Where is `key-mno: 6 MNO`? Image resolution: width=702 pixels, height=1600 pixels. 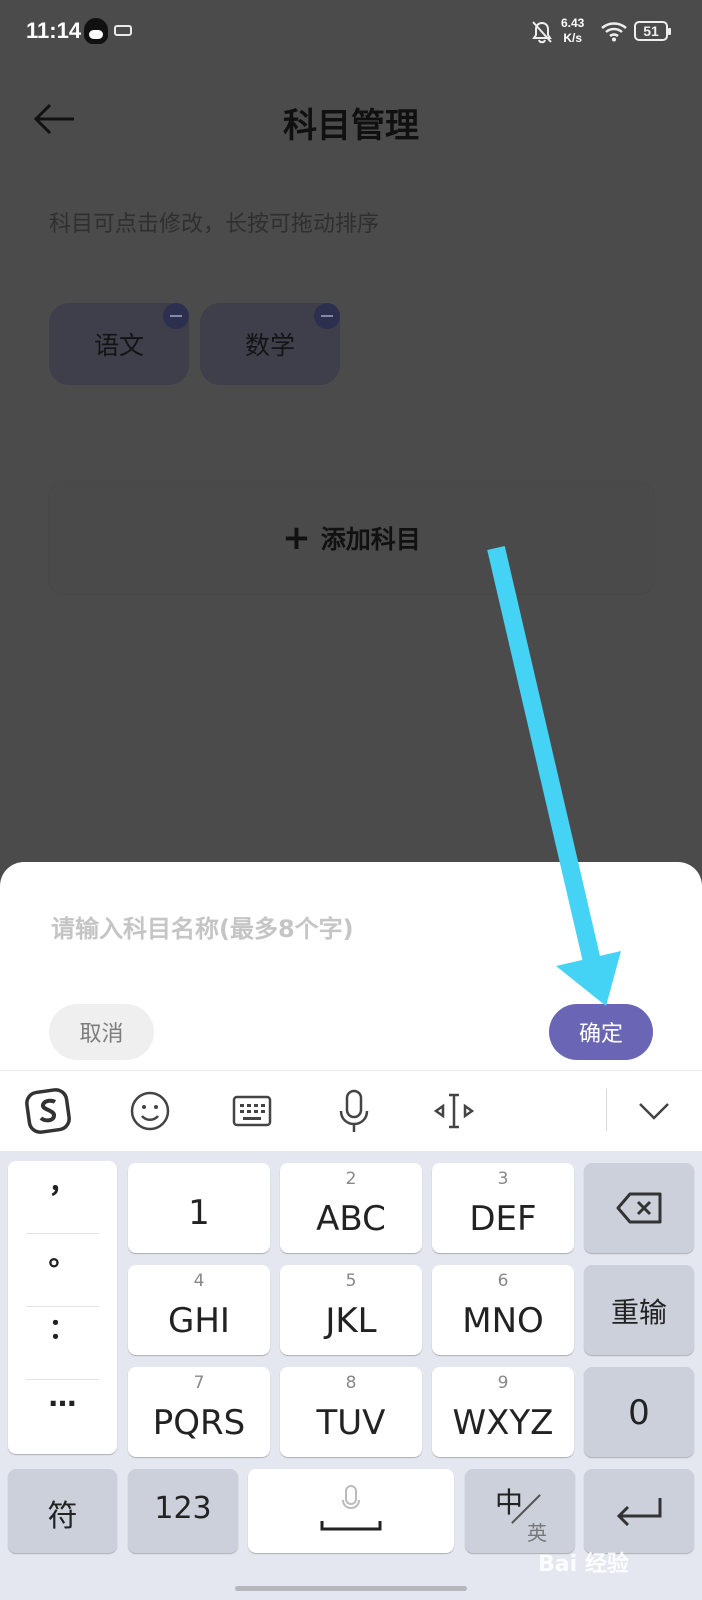 key-mno: 6 MNO is located at coordinates (503, 1310).